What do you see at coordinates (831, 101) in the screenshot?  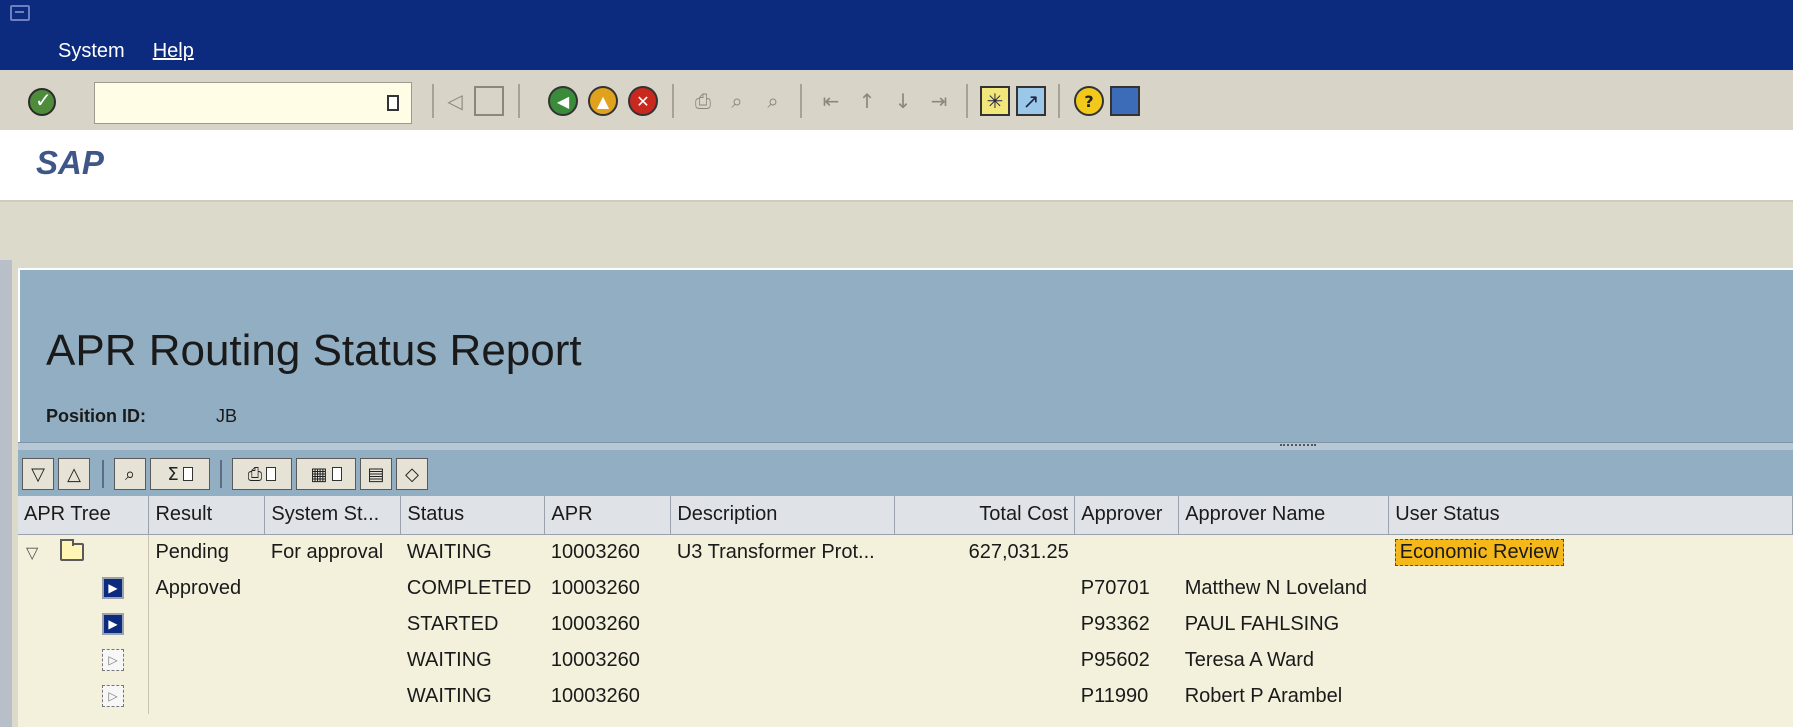 I see `first-page-icon: ⇤` at bounding box center [831, 101].